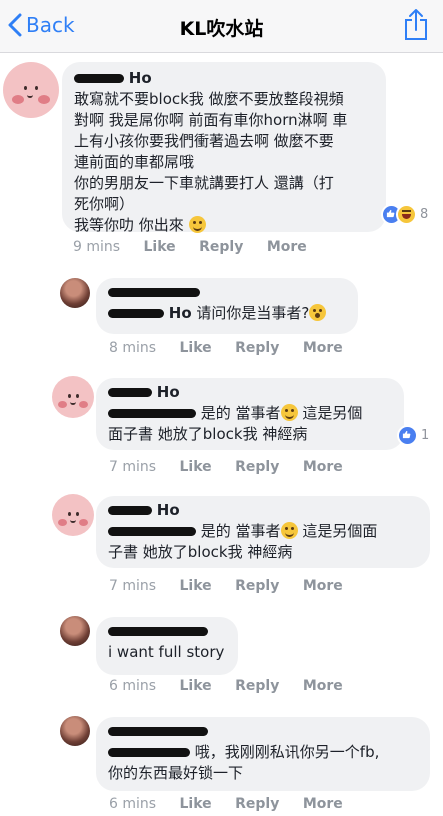  I want to click on comment-text-line: 我等你叻 你出來, so click(129, 225).